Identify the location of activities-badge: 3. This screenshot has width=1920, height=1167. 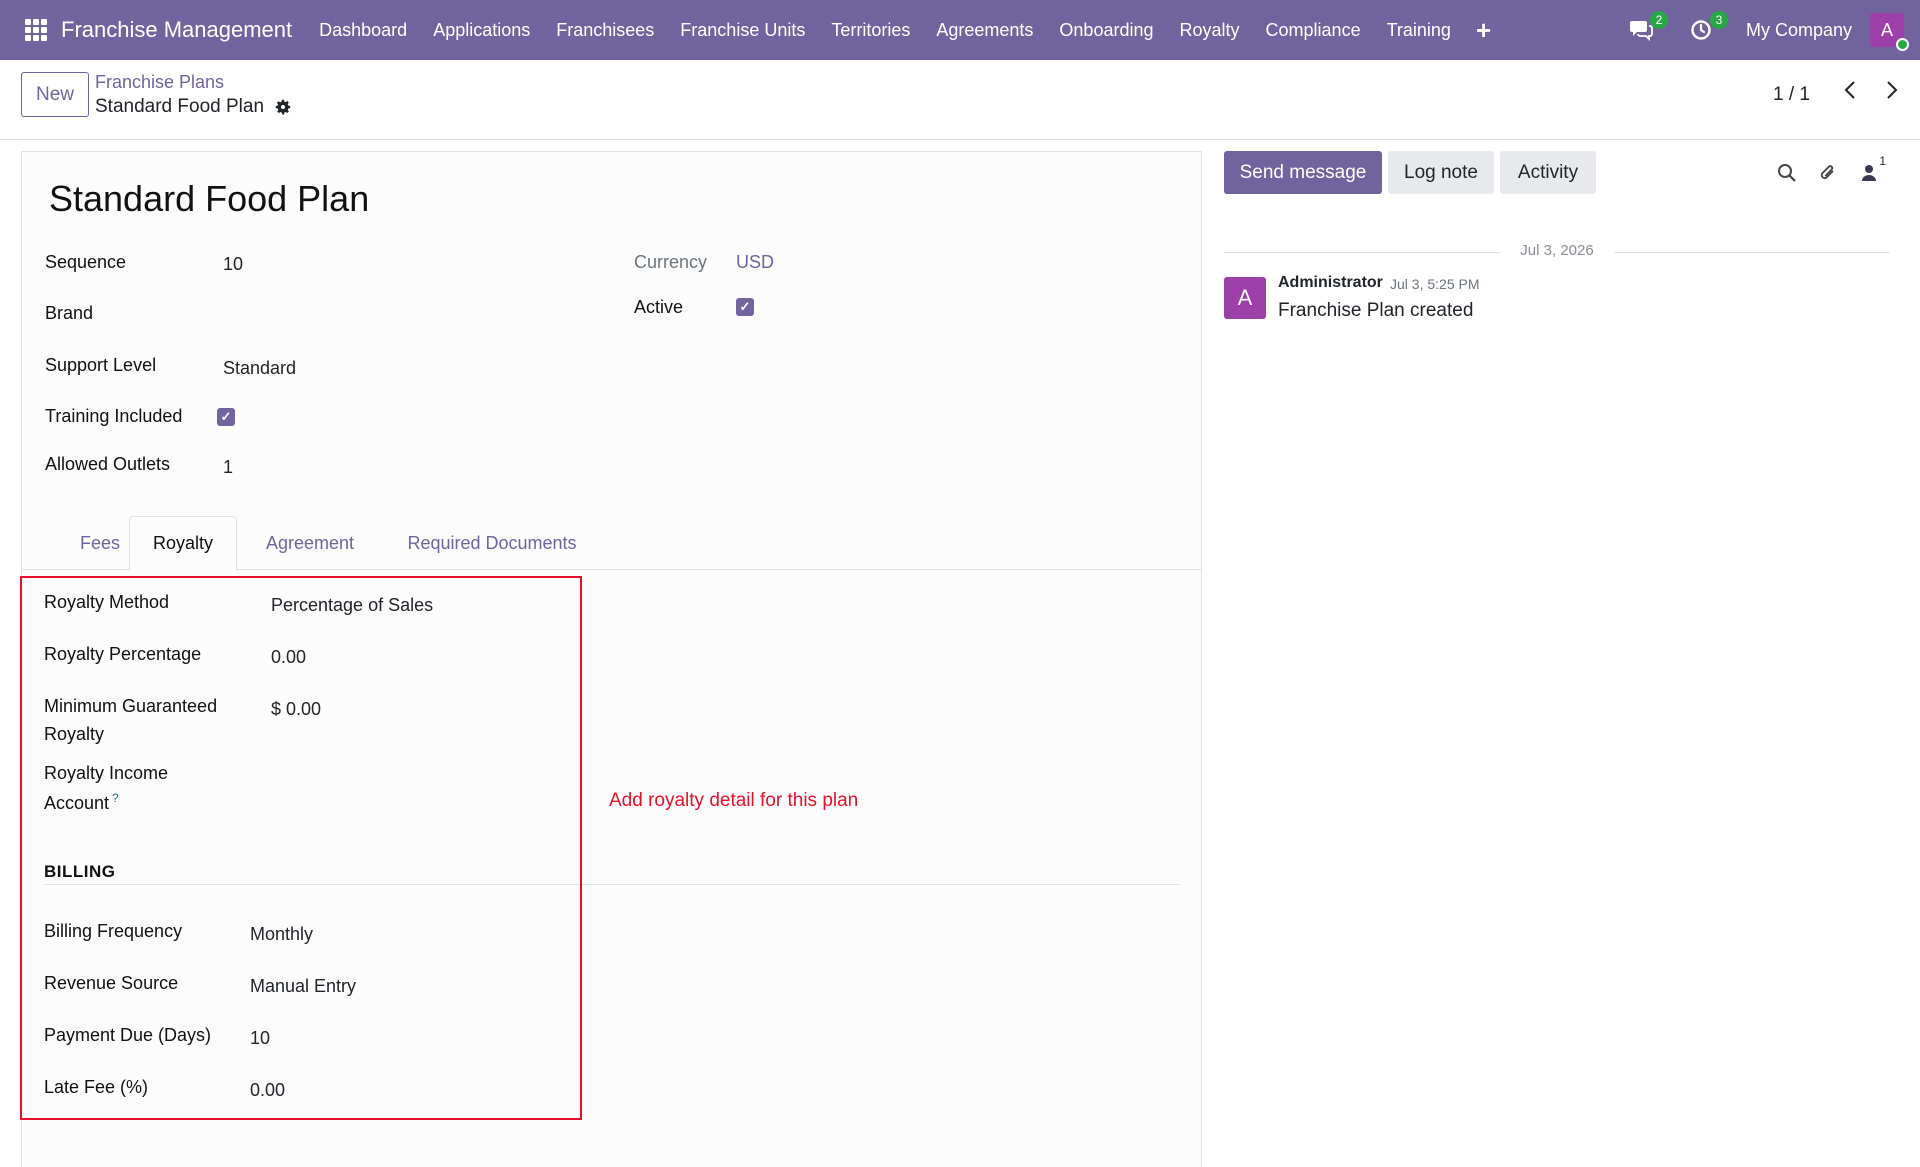
(1718, 20).